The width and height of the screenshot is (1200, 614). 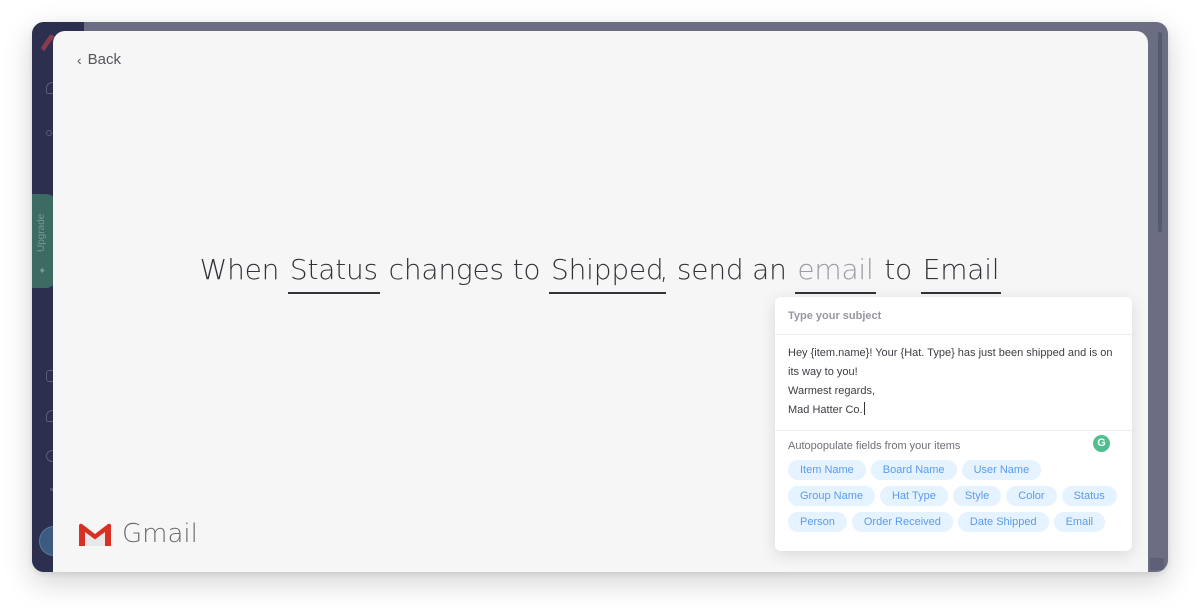 What do you see at coordinates (1160, 132) in the screenshot?
I see `scrollbar` at bounding box center [1160, 132].